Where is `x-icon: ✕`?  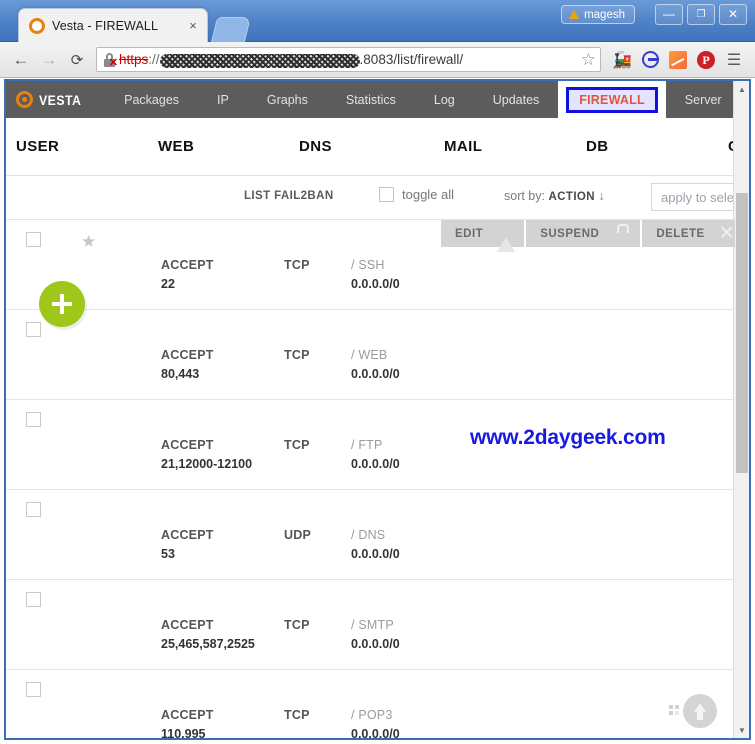
x-icon: ✕ is located at coordinates (726, 233).